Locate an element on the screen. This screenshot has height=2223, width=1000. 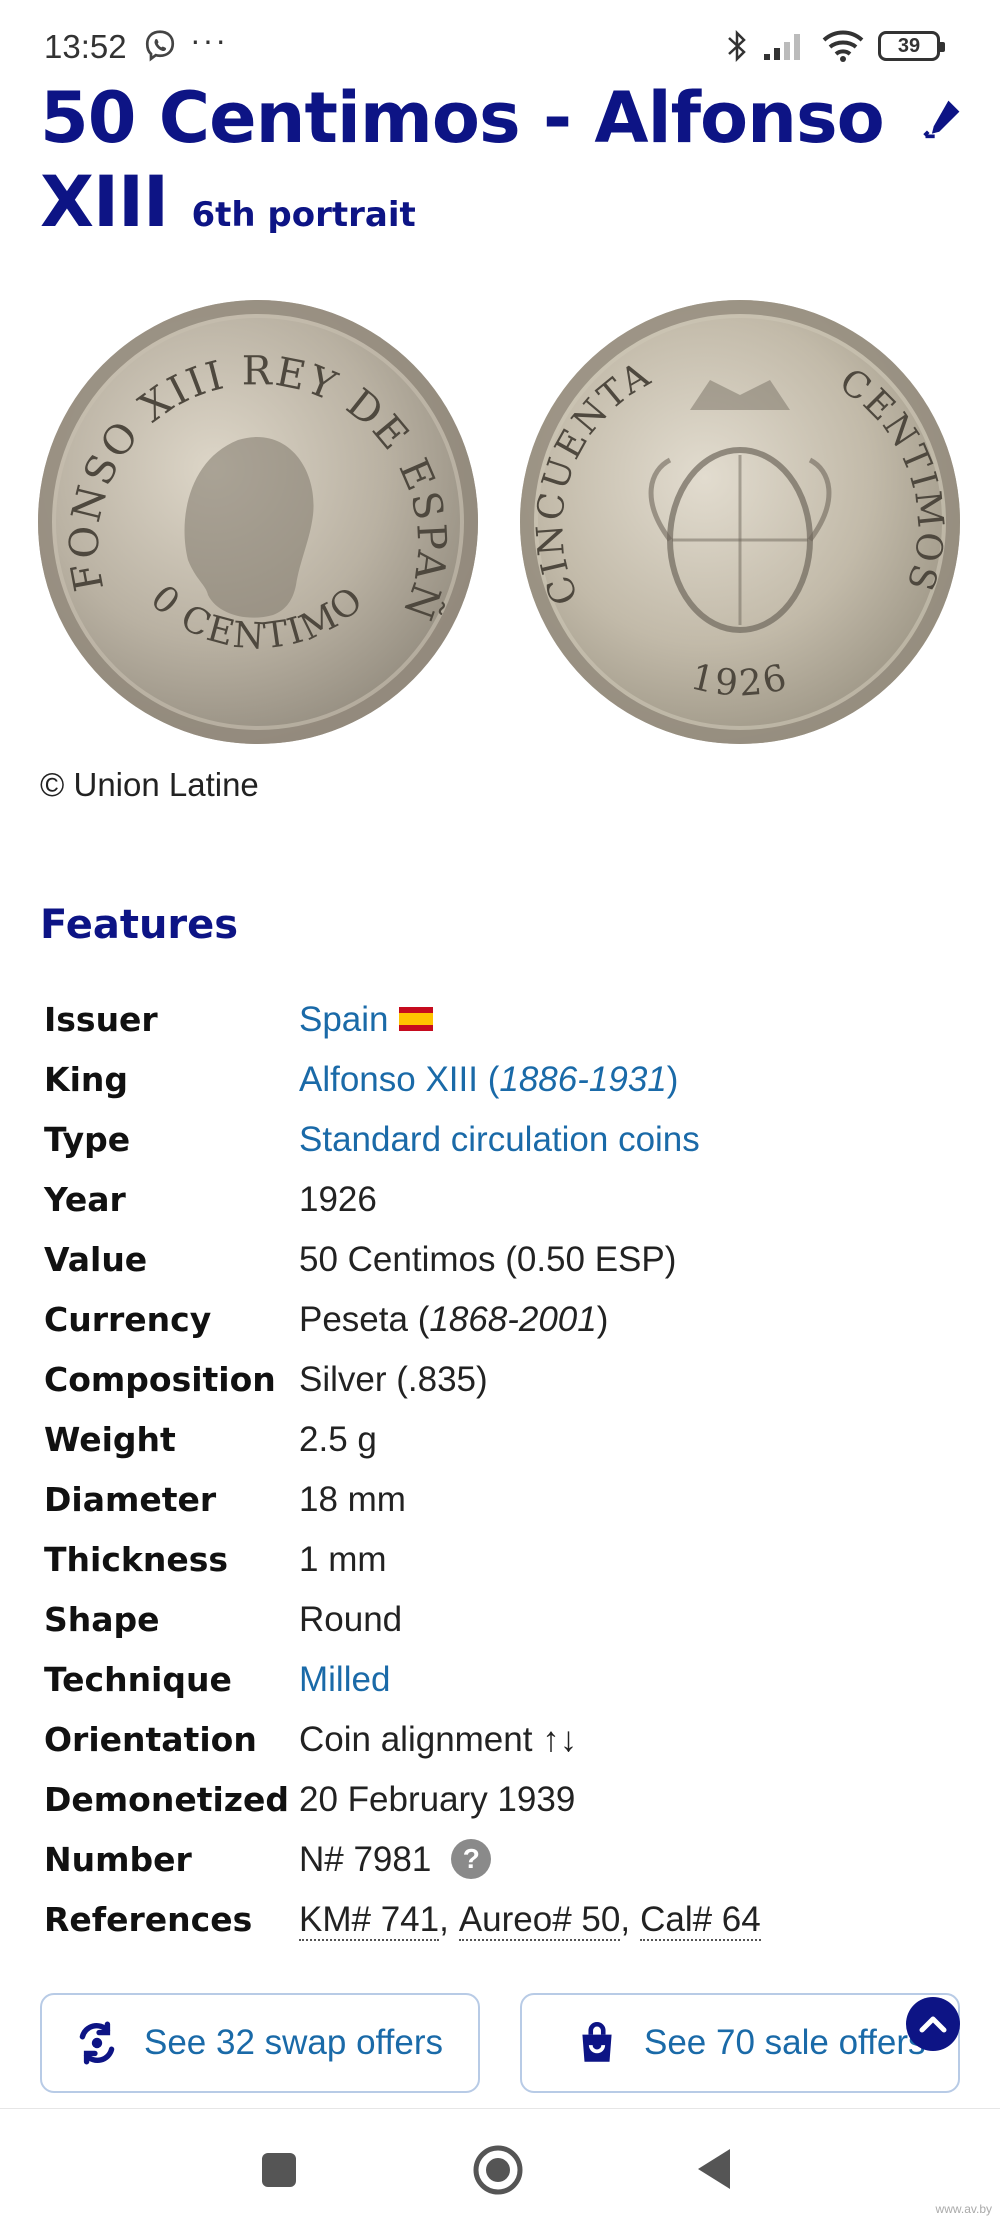
feature-label: Issuer is located at coordinates (101, 1019).